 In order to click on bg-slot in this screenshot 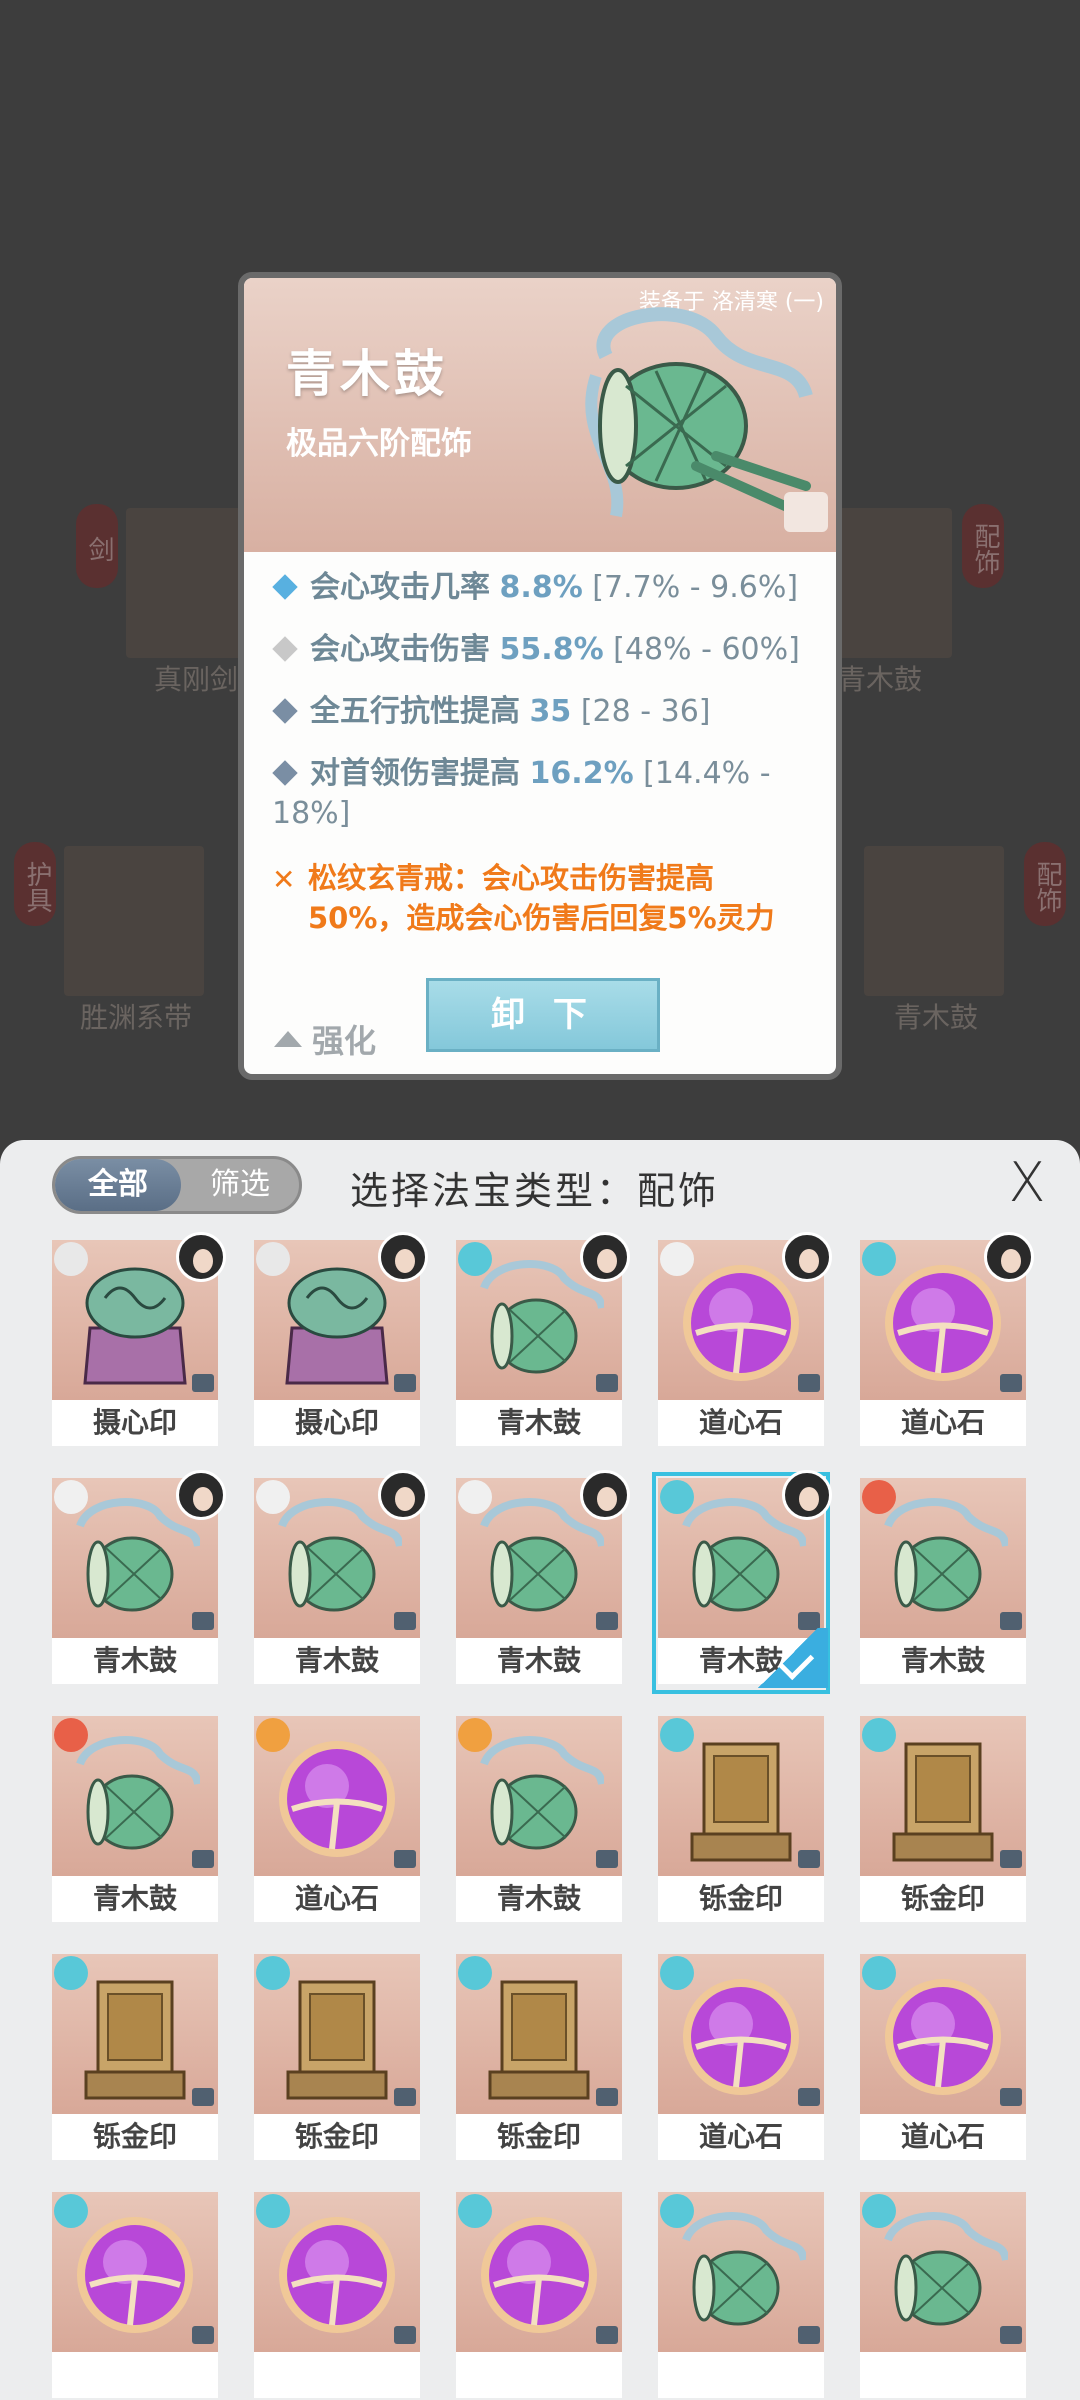, I will do `click(934, 921)`.